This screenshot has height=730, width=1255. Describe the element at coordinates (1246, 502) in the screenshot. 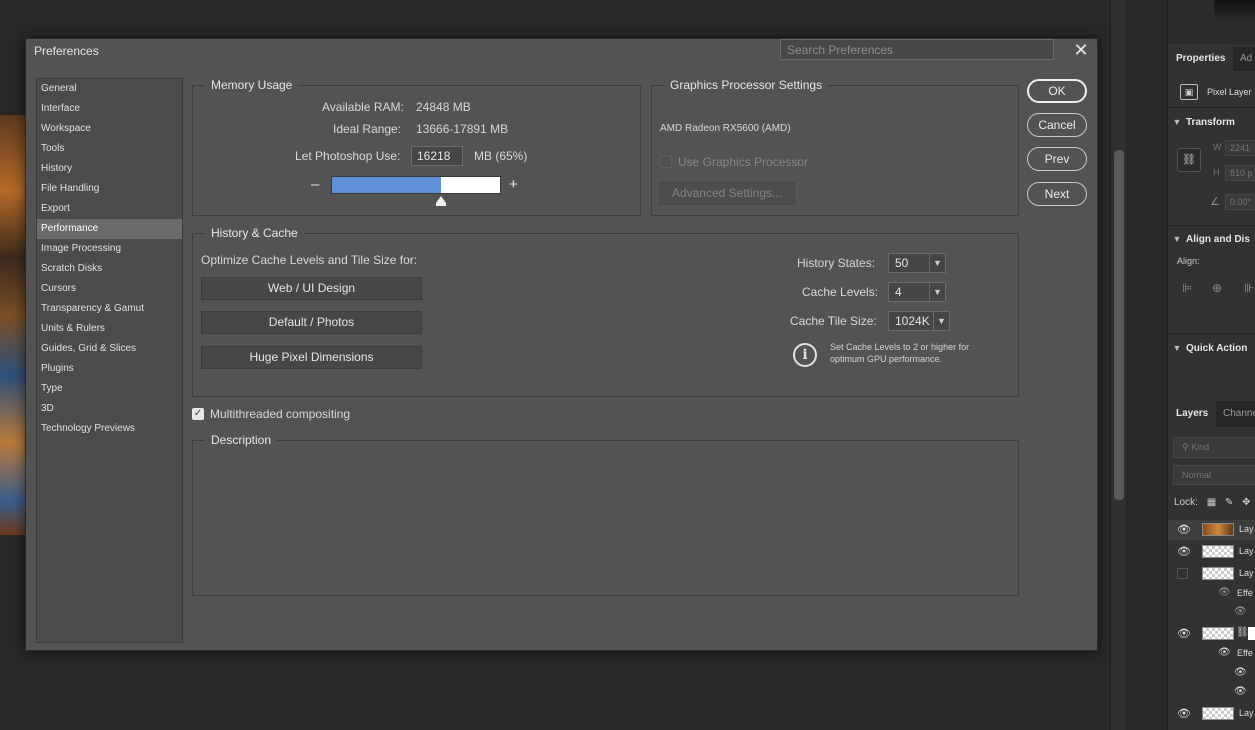

I see `lock-position-icon: ✥` at that location.